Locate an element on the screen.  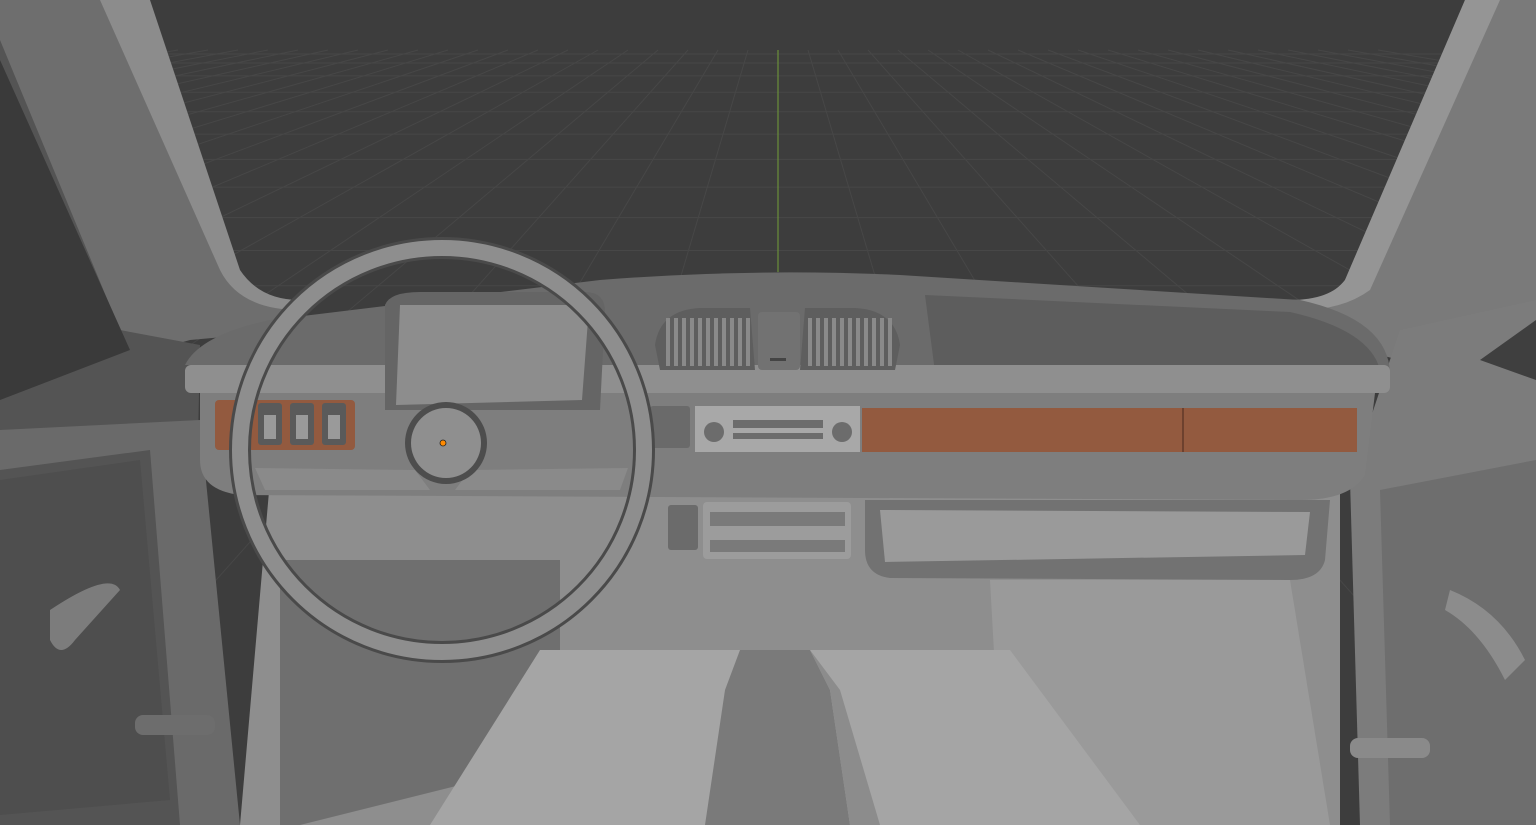
console-switch is located at coordinates (683, 527).